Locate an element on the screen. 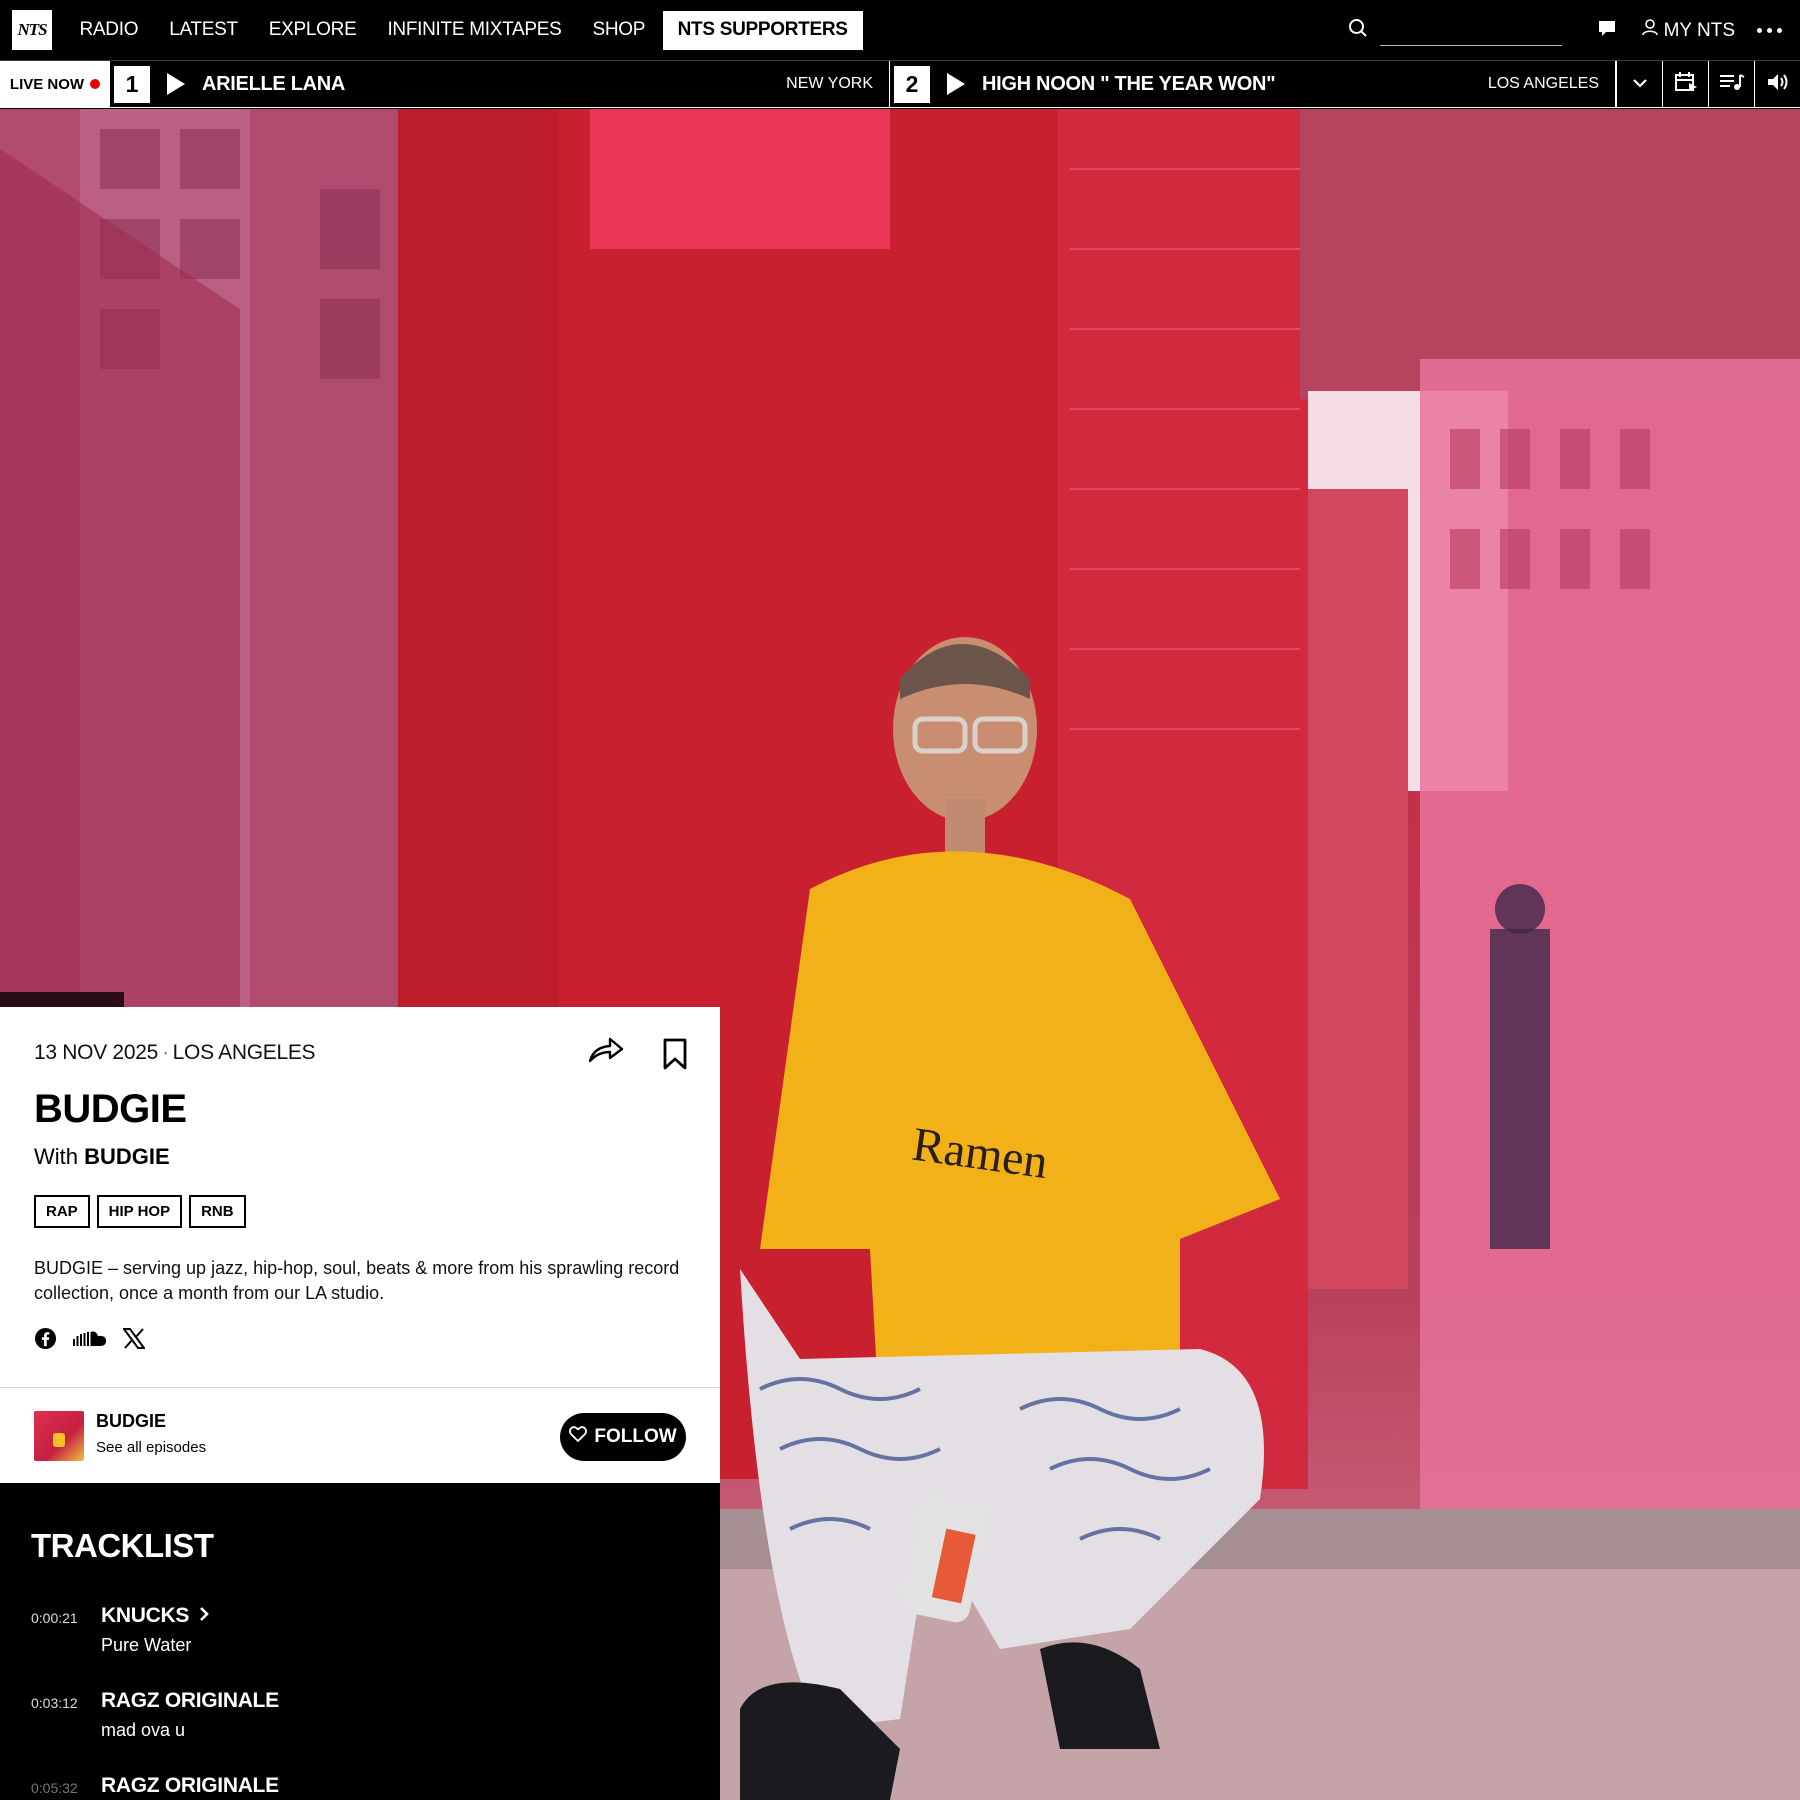  track-artist-name: KNUCKS is located at coordinates (145, 1615).